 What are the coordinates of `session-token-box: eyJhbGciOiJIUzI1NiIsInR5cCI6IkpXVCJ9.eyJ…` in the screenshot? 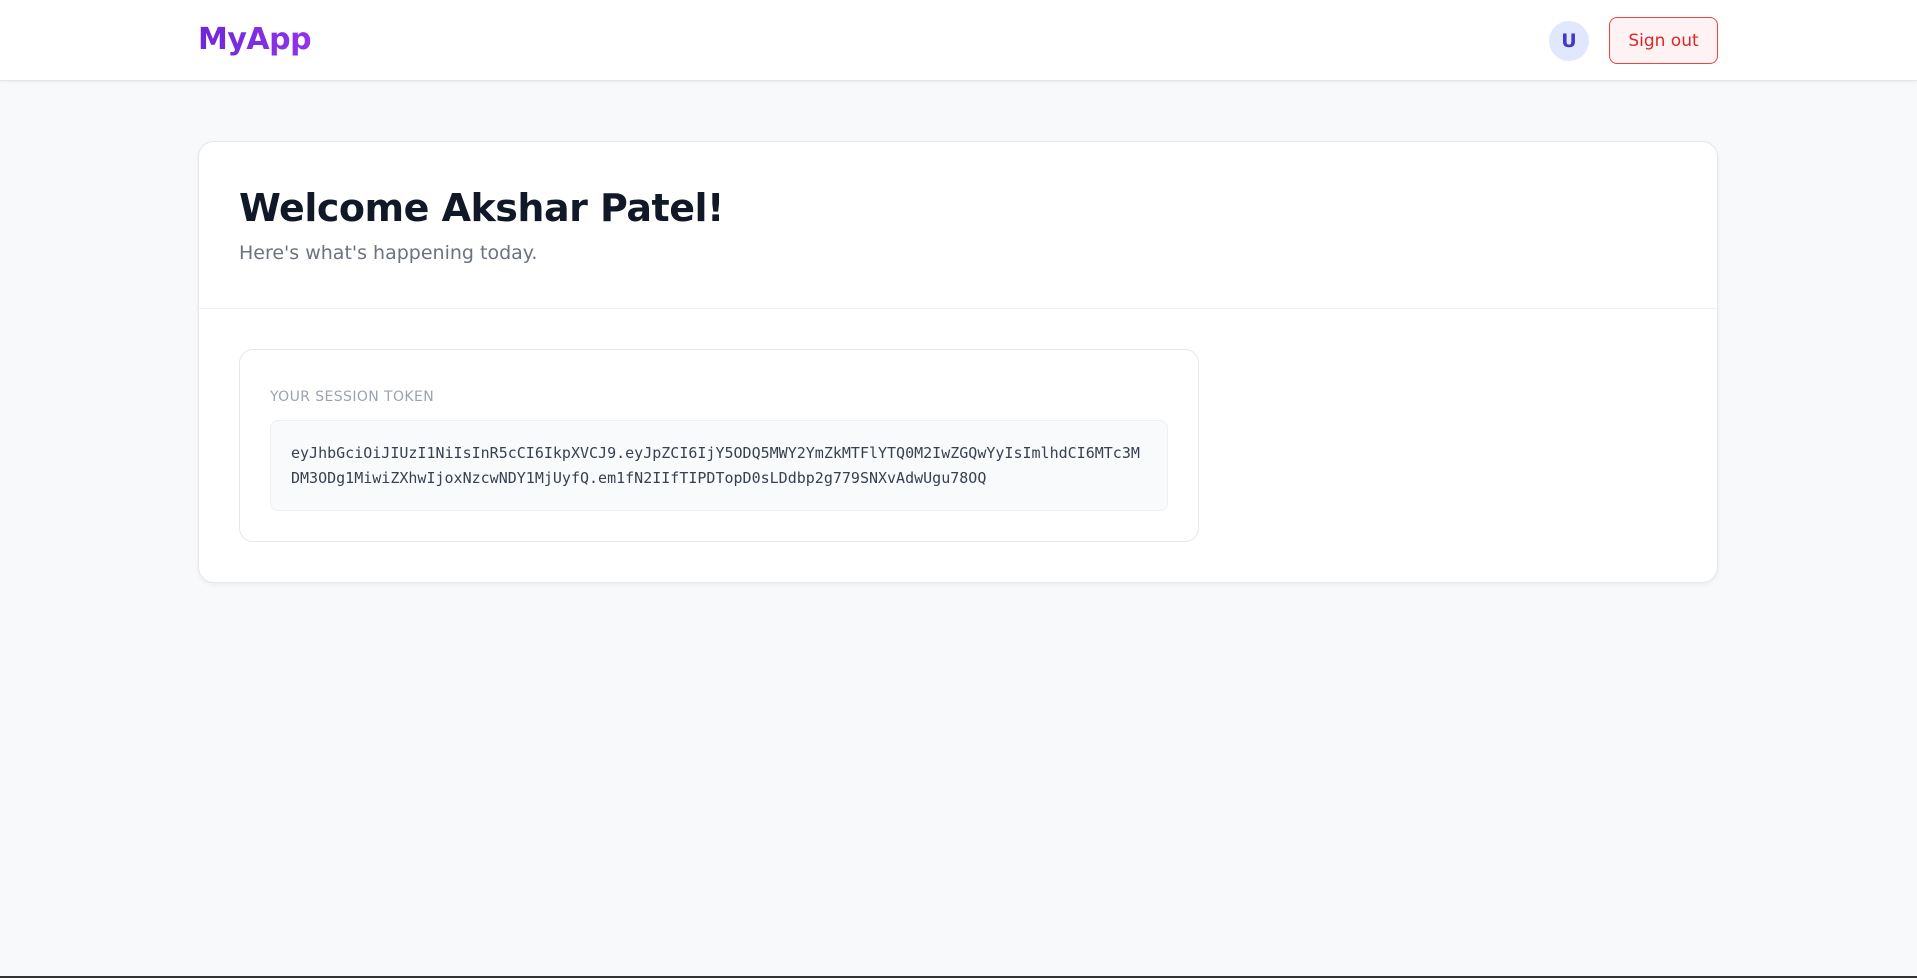 It's located at (719, 465).